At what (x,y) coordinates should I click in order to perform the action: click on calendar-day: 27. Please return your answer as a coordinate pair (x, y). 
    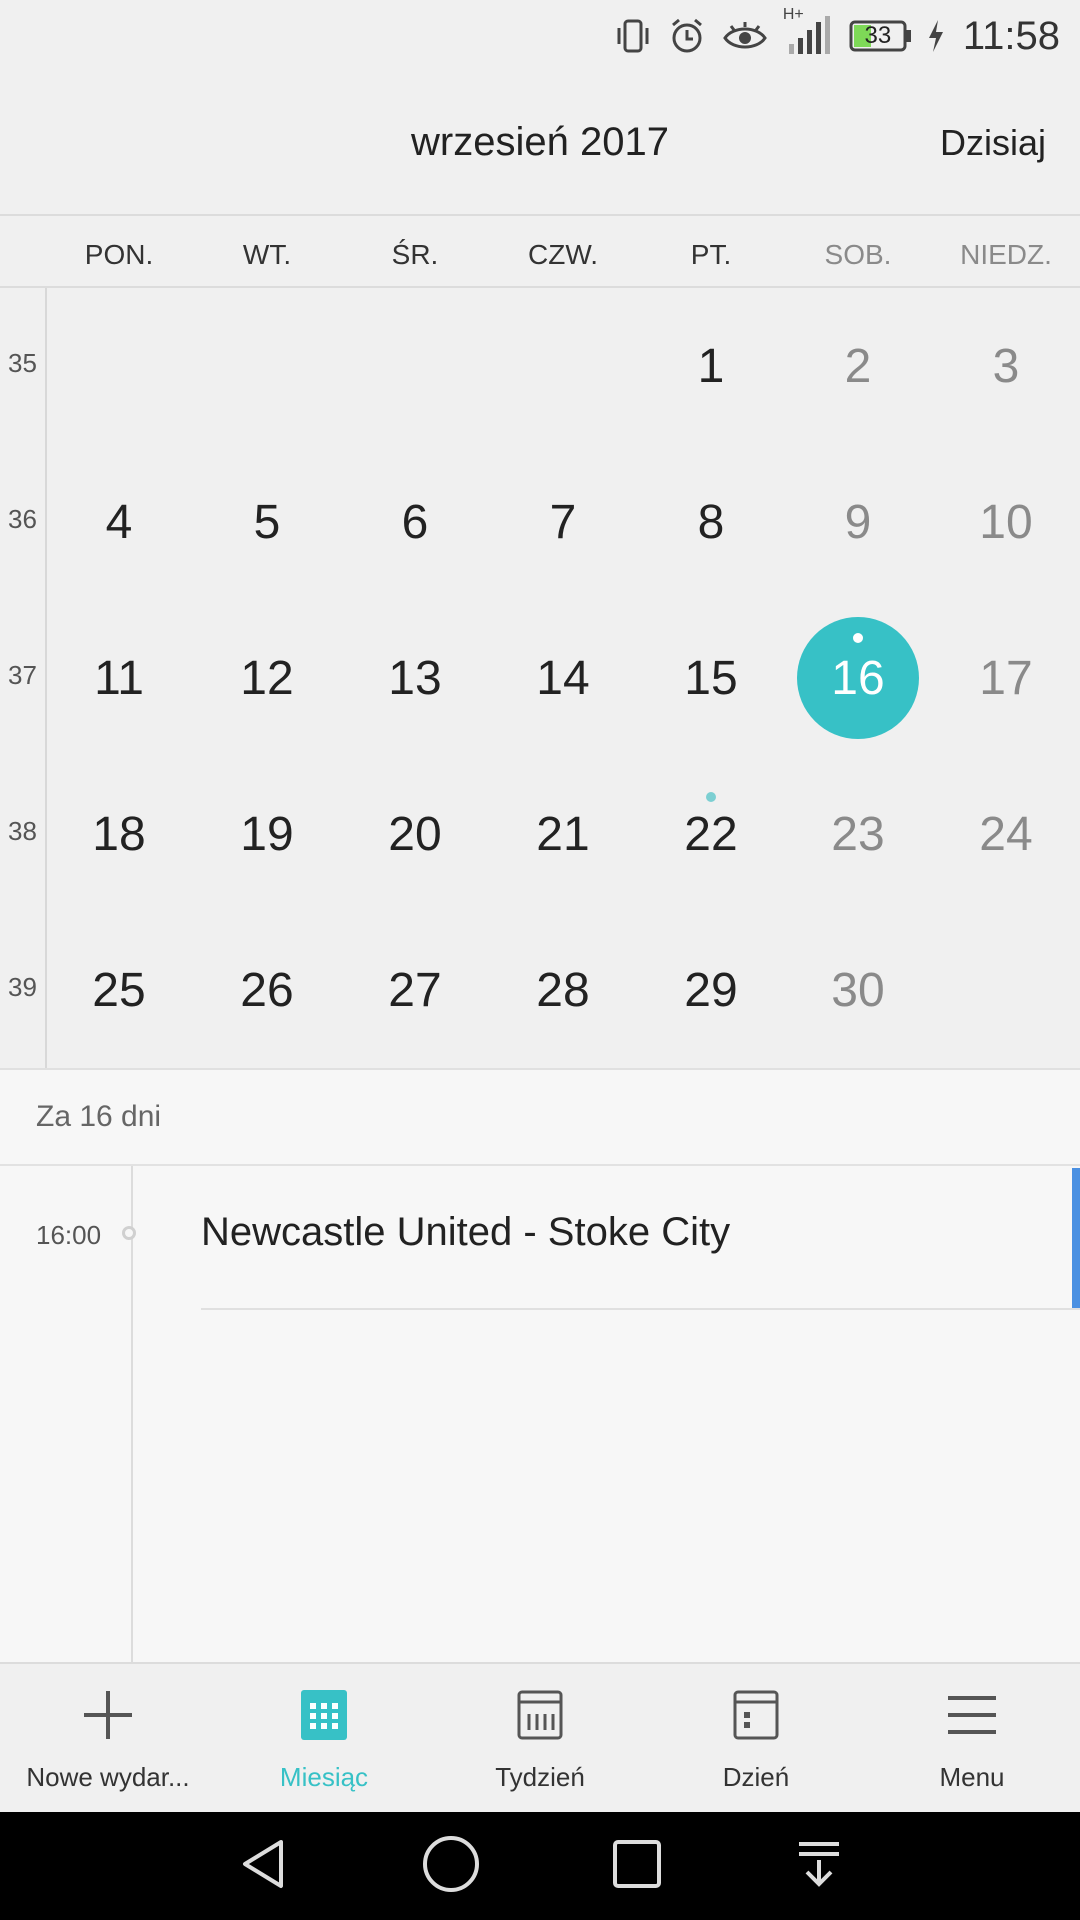
    Looking at the image, I should click on (415, 990).